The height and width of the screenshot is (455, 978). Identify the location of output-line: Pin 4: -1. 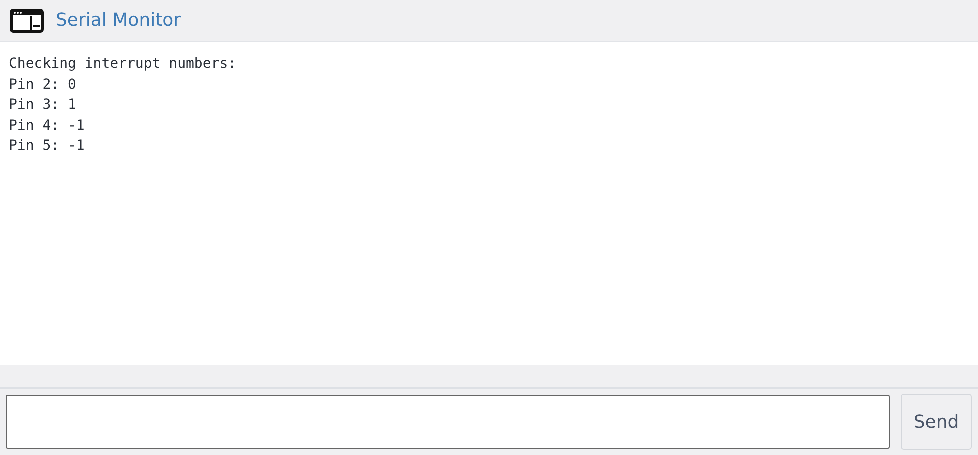
(47, 126).